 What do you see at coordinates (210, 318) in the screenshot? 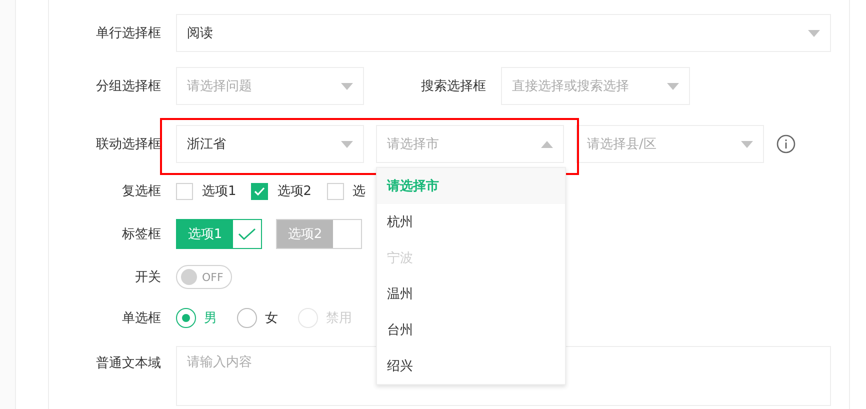
I see `radio-label: 男` at bounding box center [210, 318].